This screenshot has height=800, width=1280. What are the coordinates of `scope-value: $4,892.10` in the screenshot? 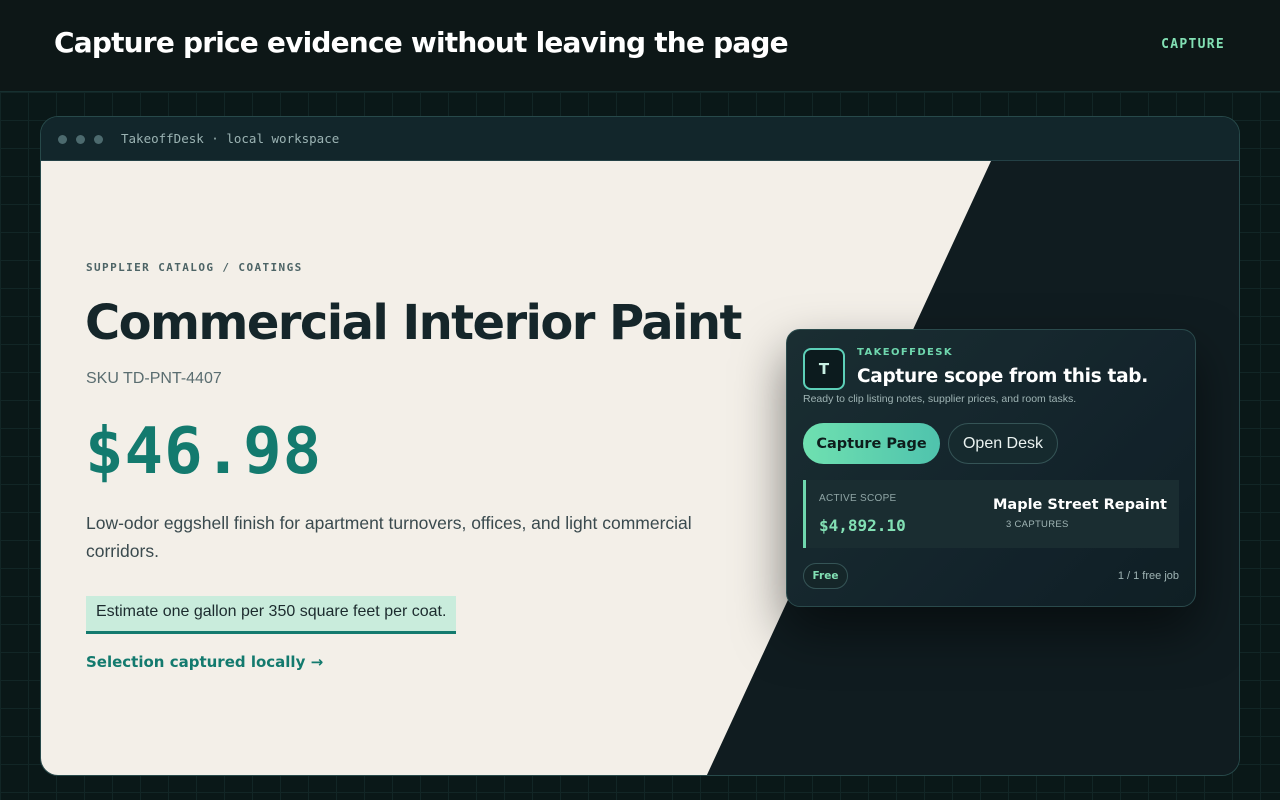 It's located at (862, 525).